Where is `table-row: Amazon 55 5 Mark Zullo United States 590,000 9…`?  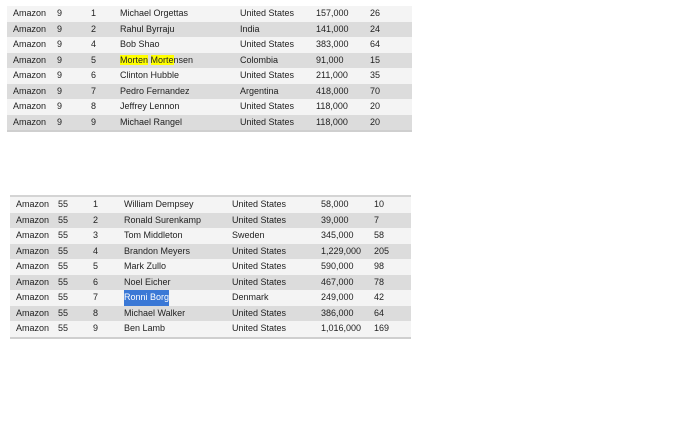 table-row: Amazon 55 5 Mark Zullo United States 590,000 9… is located at coordinates (210, 267).